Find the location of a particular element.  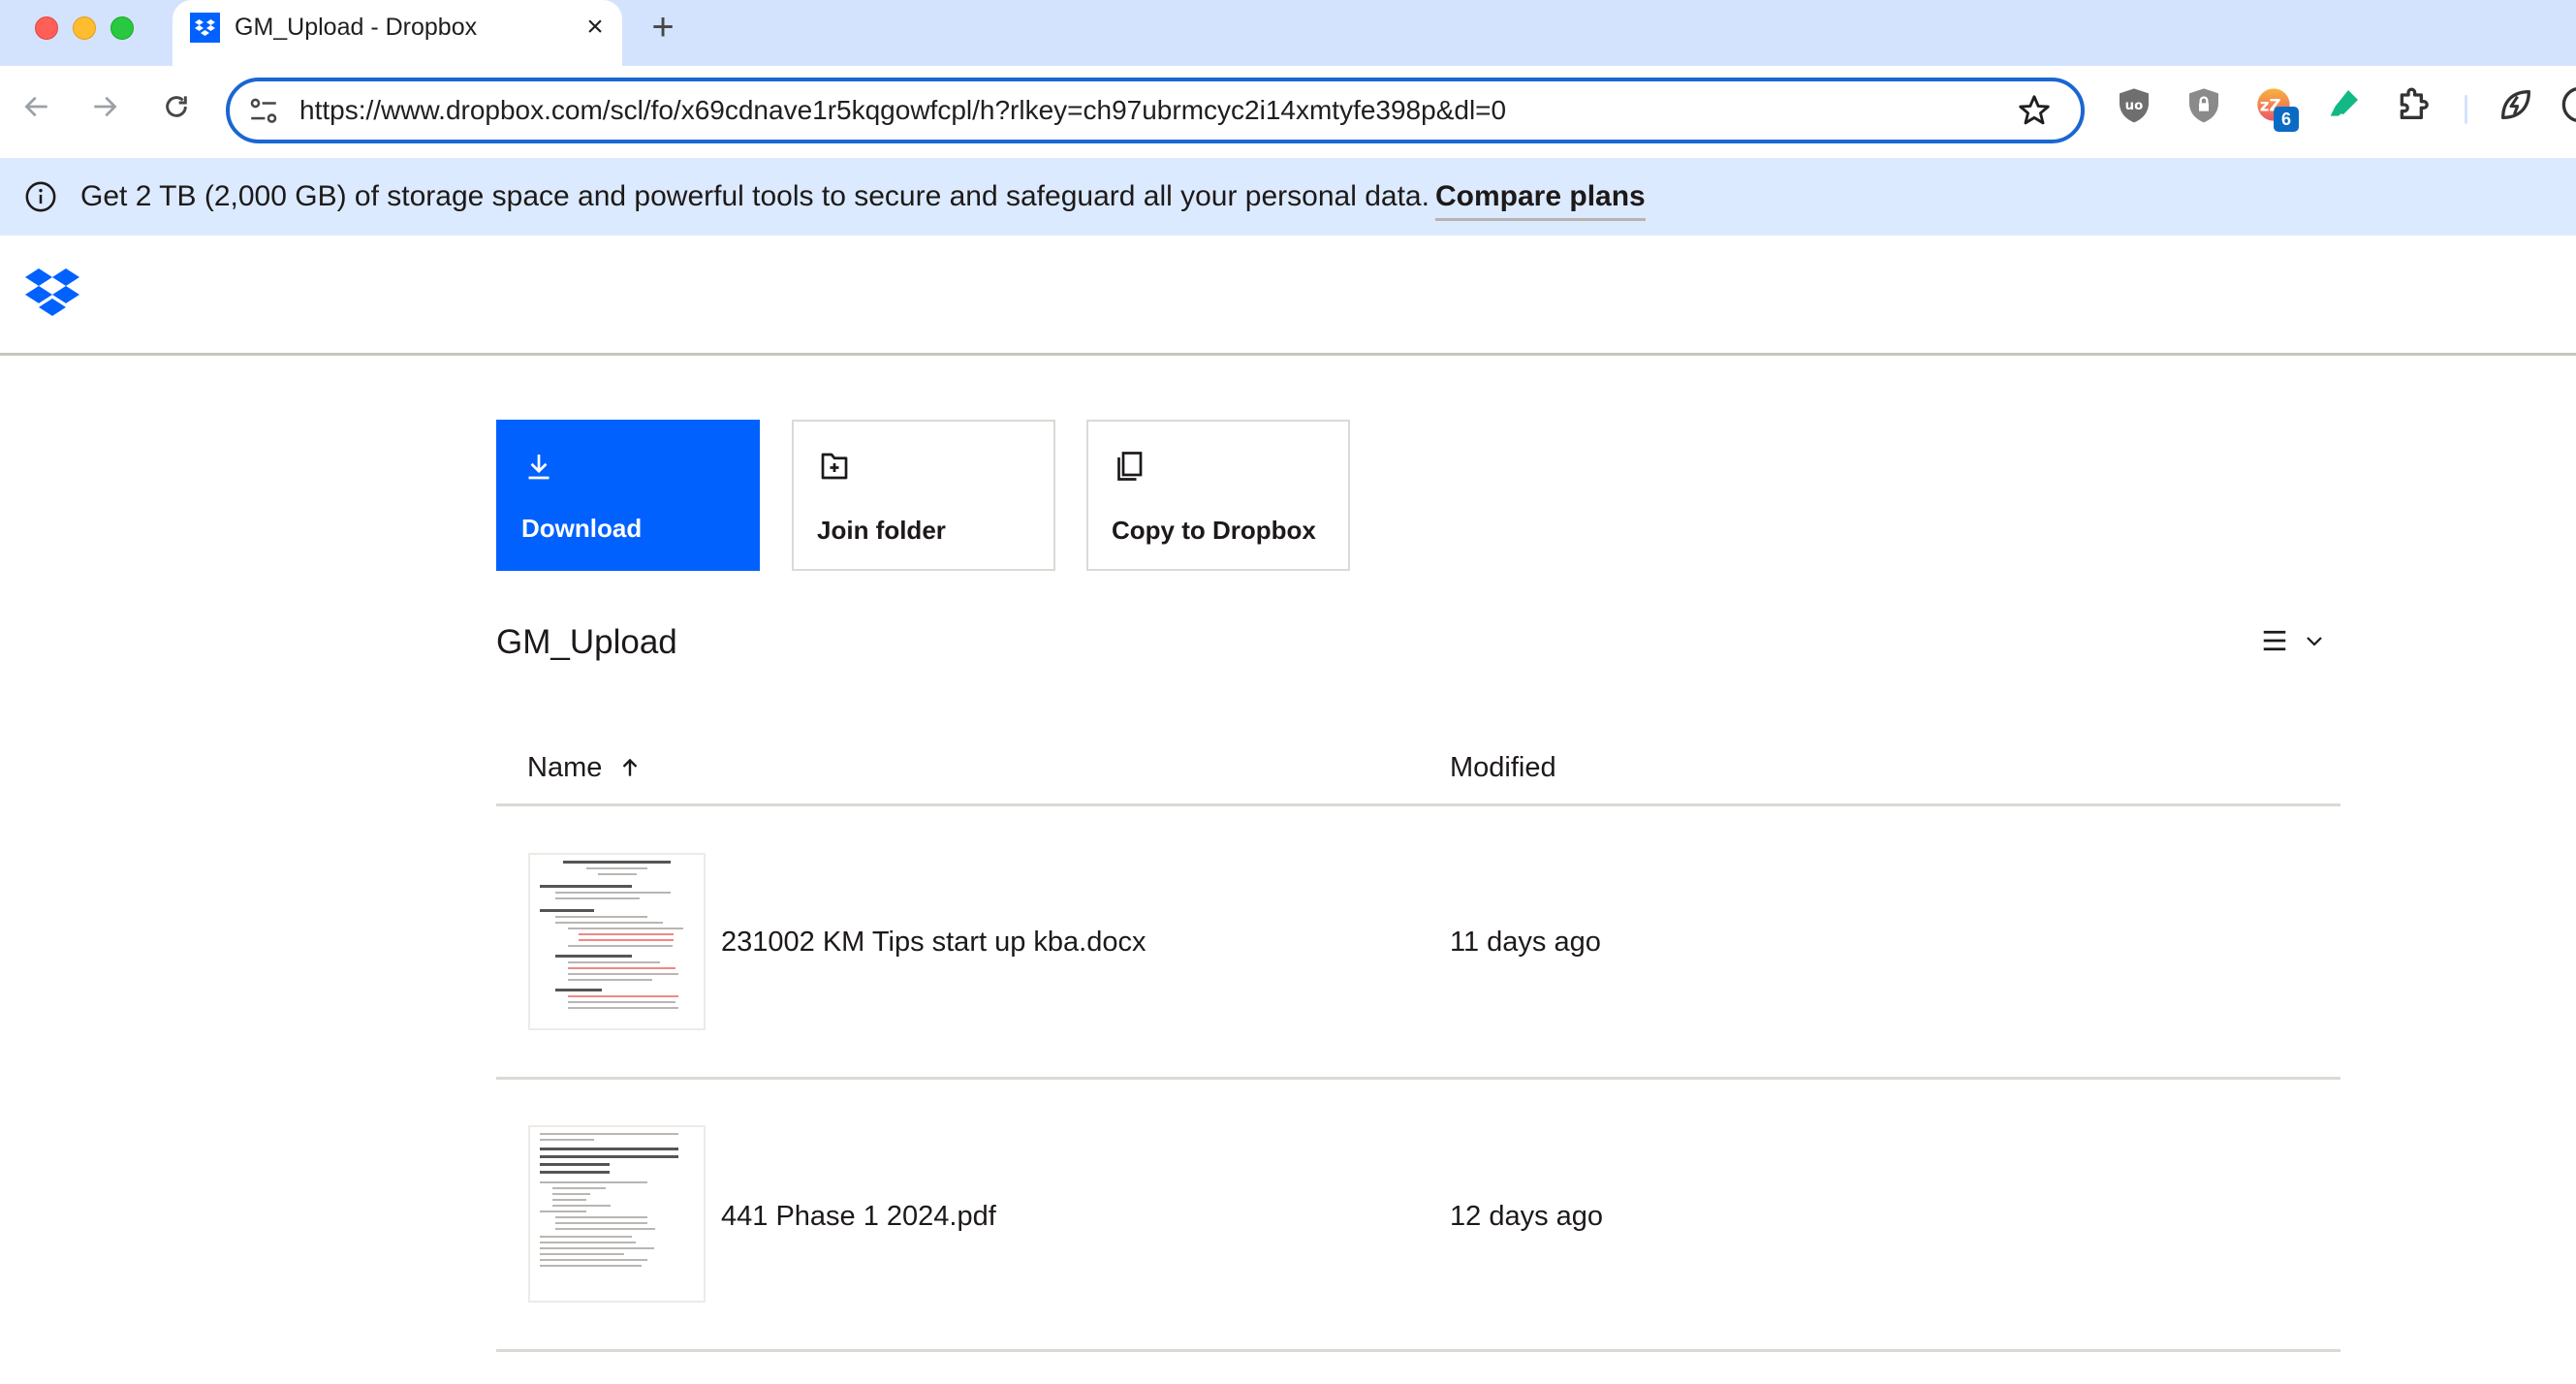

list-view-icon is located at coordinates (2274, 640).